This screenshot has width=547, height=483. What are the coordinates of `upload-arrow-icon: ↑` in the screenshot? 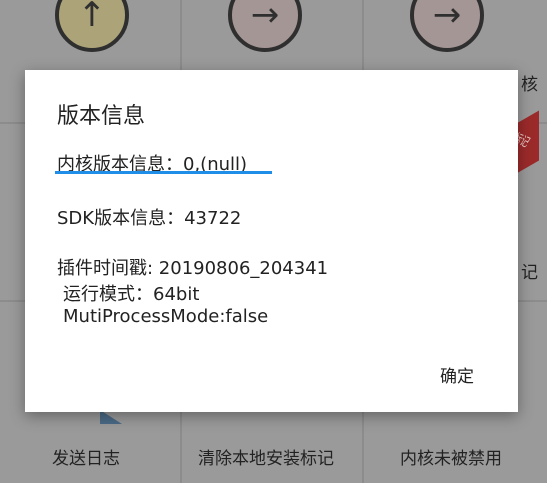 It's located at (92, 26).